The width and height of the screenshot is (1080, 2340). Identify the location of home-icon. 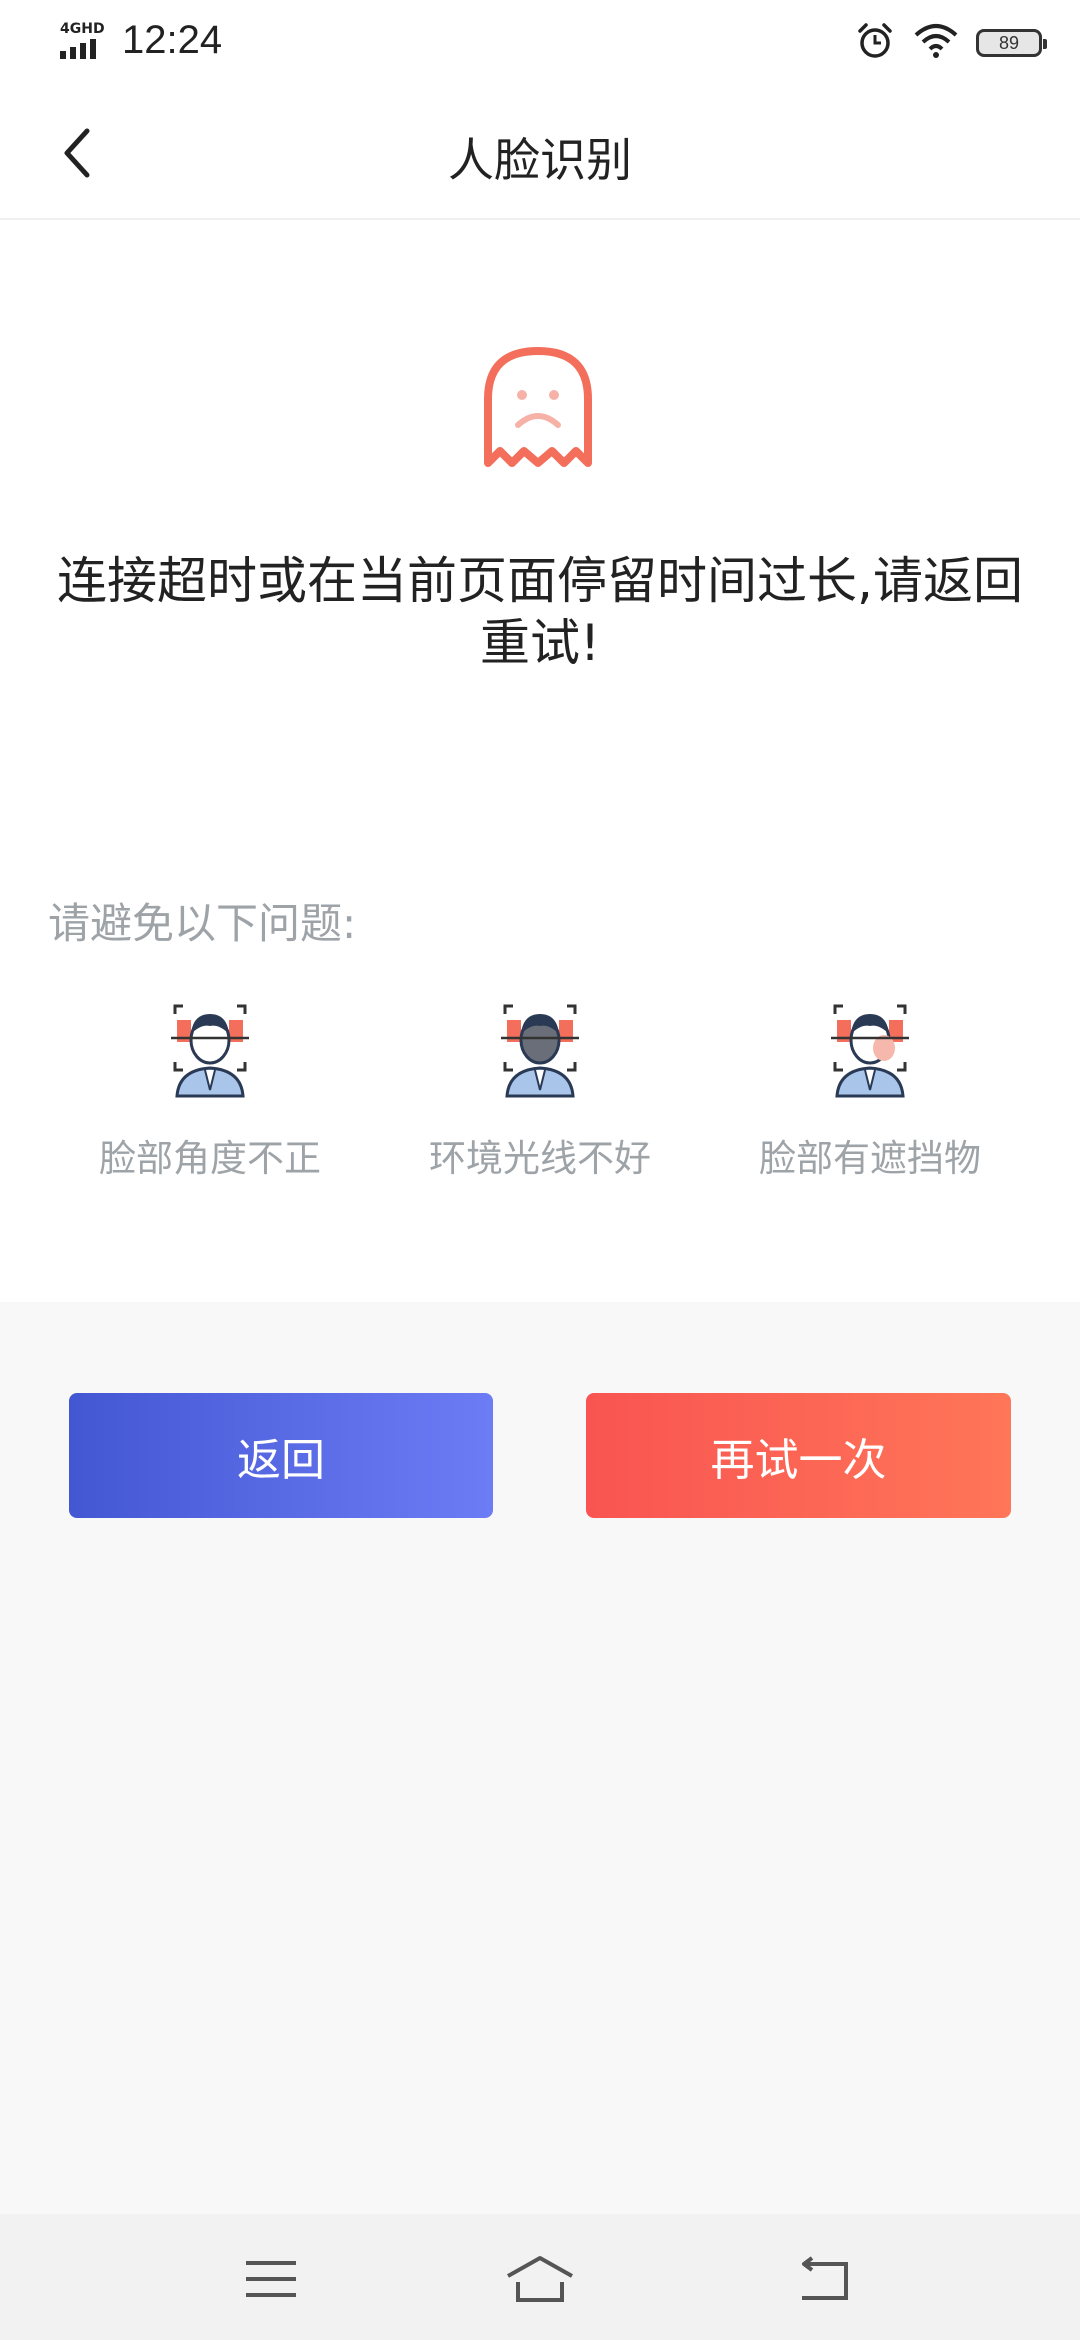
(540, 2279).